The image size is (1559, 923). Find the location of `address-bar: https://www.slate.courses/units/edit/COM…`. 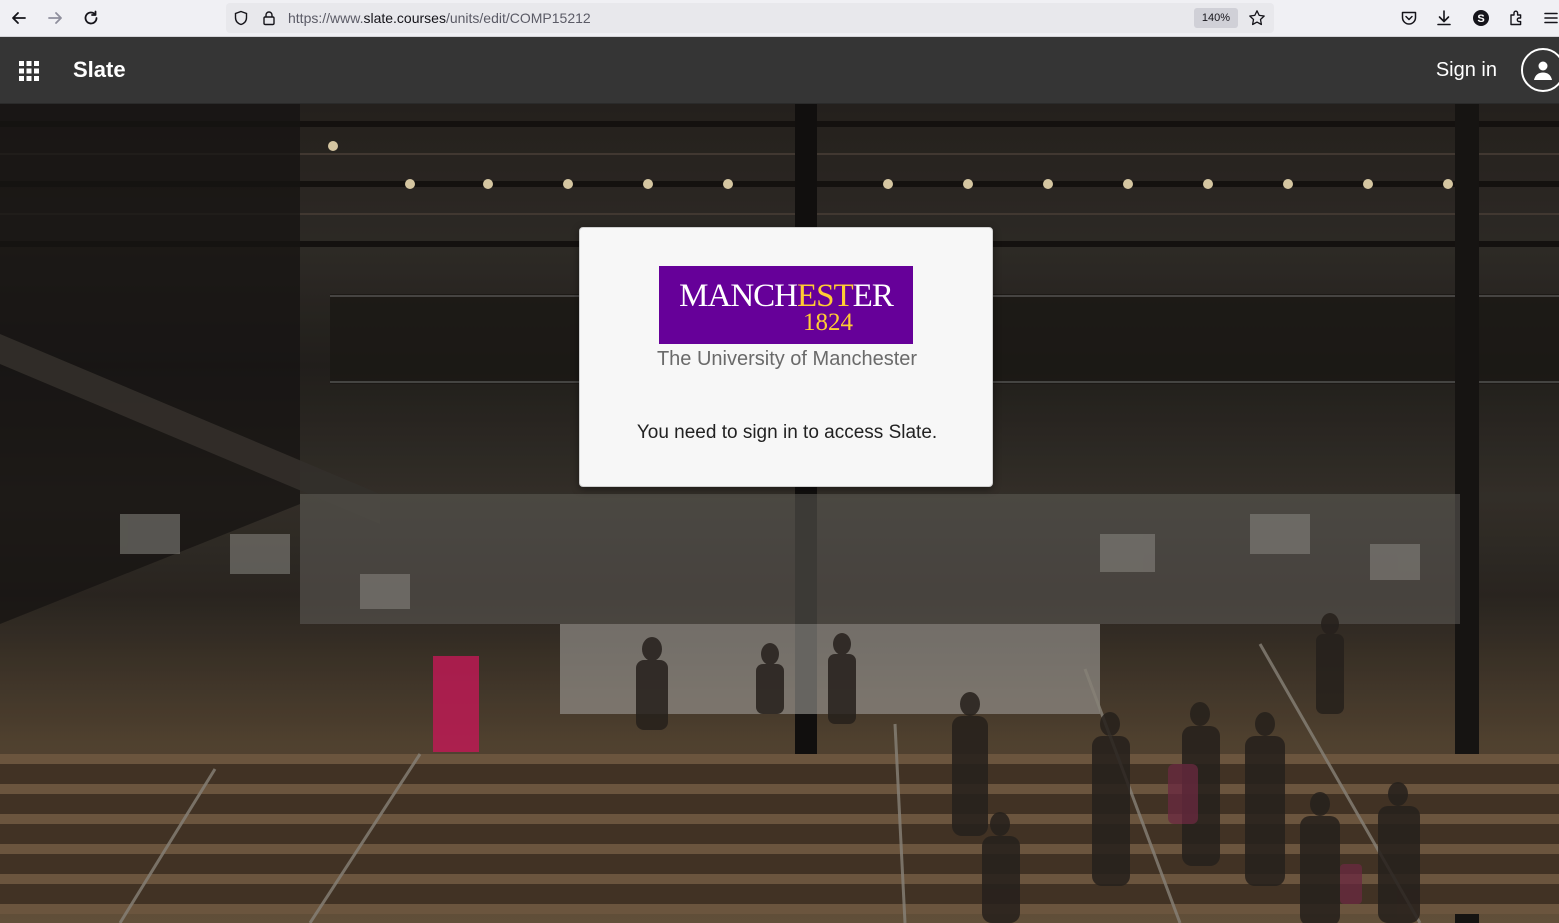

address-bar: https://www.slate.courses/units/edit/COM… is located at coordinates (750, 18).